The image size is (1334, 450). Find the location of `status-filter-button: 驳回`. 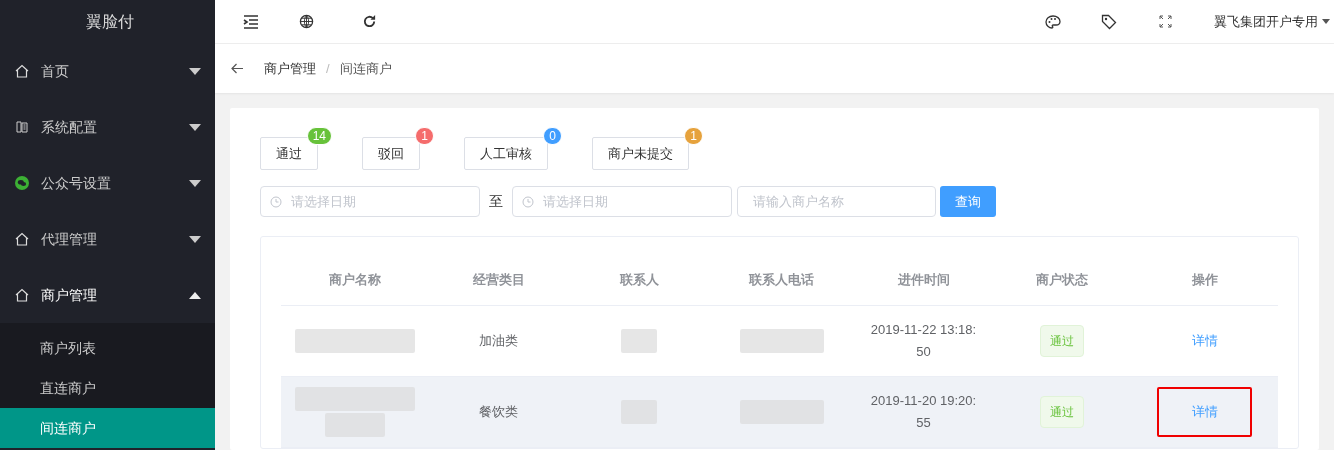

status-filter-button: 驳回 is located at coordinates (391, 153).